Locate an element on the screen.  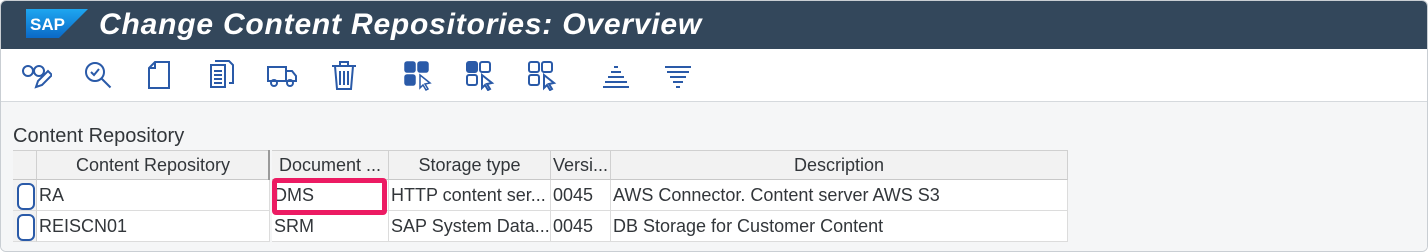
sap-logo: SAP is located at coordinates (57, 23).